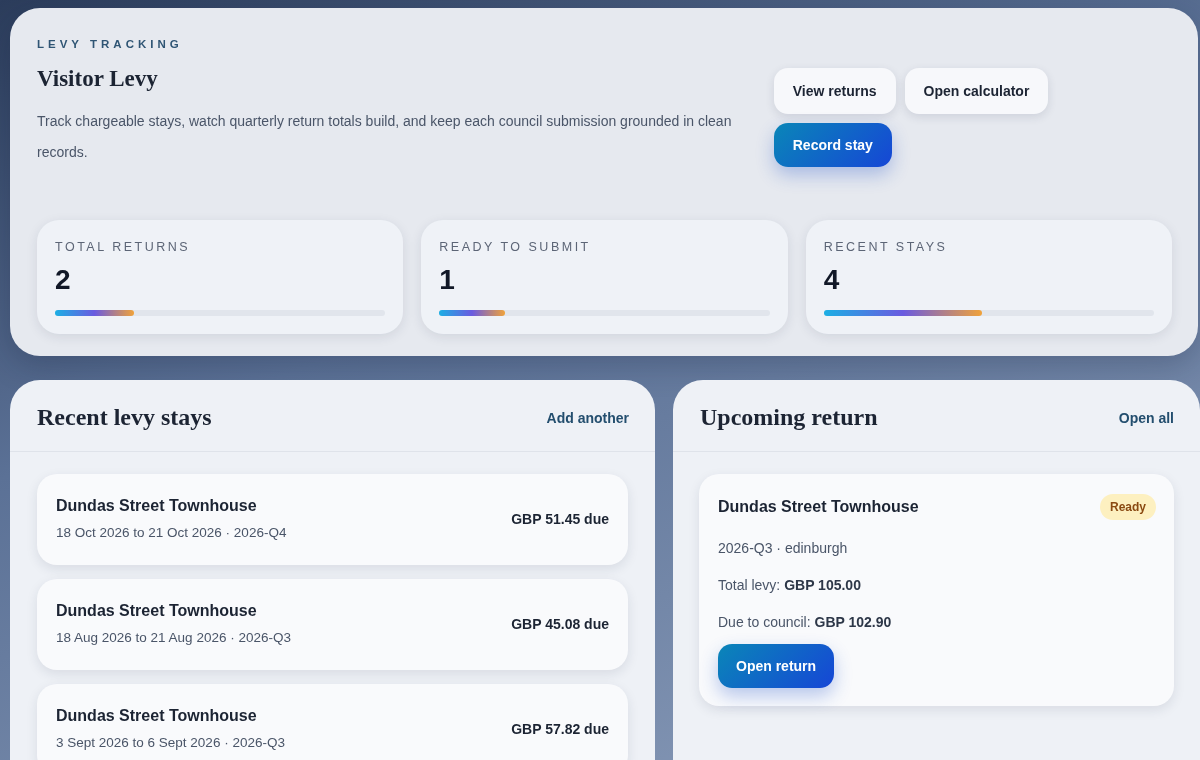  I want to click on action-button: Record stay, so click(832, 145).